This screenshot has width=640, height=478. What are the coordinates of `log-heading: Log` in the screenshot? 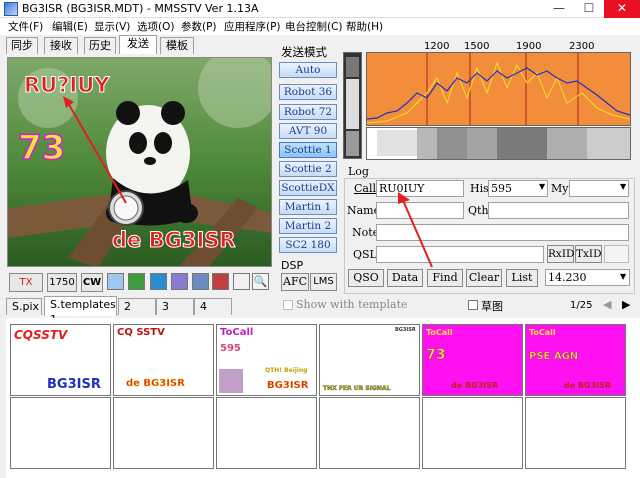 It's located at (358, 171).